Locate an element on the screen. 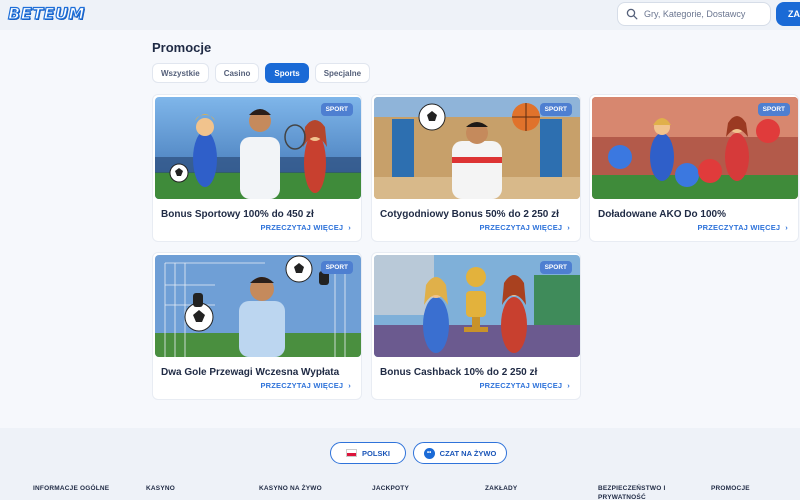  chat-label: CZAT NA ŻYWO is located at coordinates (468, 453).